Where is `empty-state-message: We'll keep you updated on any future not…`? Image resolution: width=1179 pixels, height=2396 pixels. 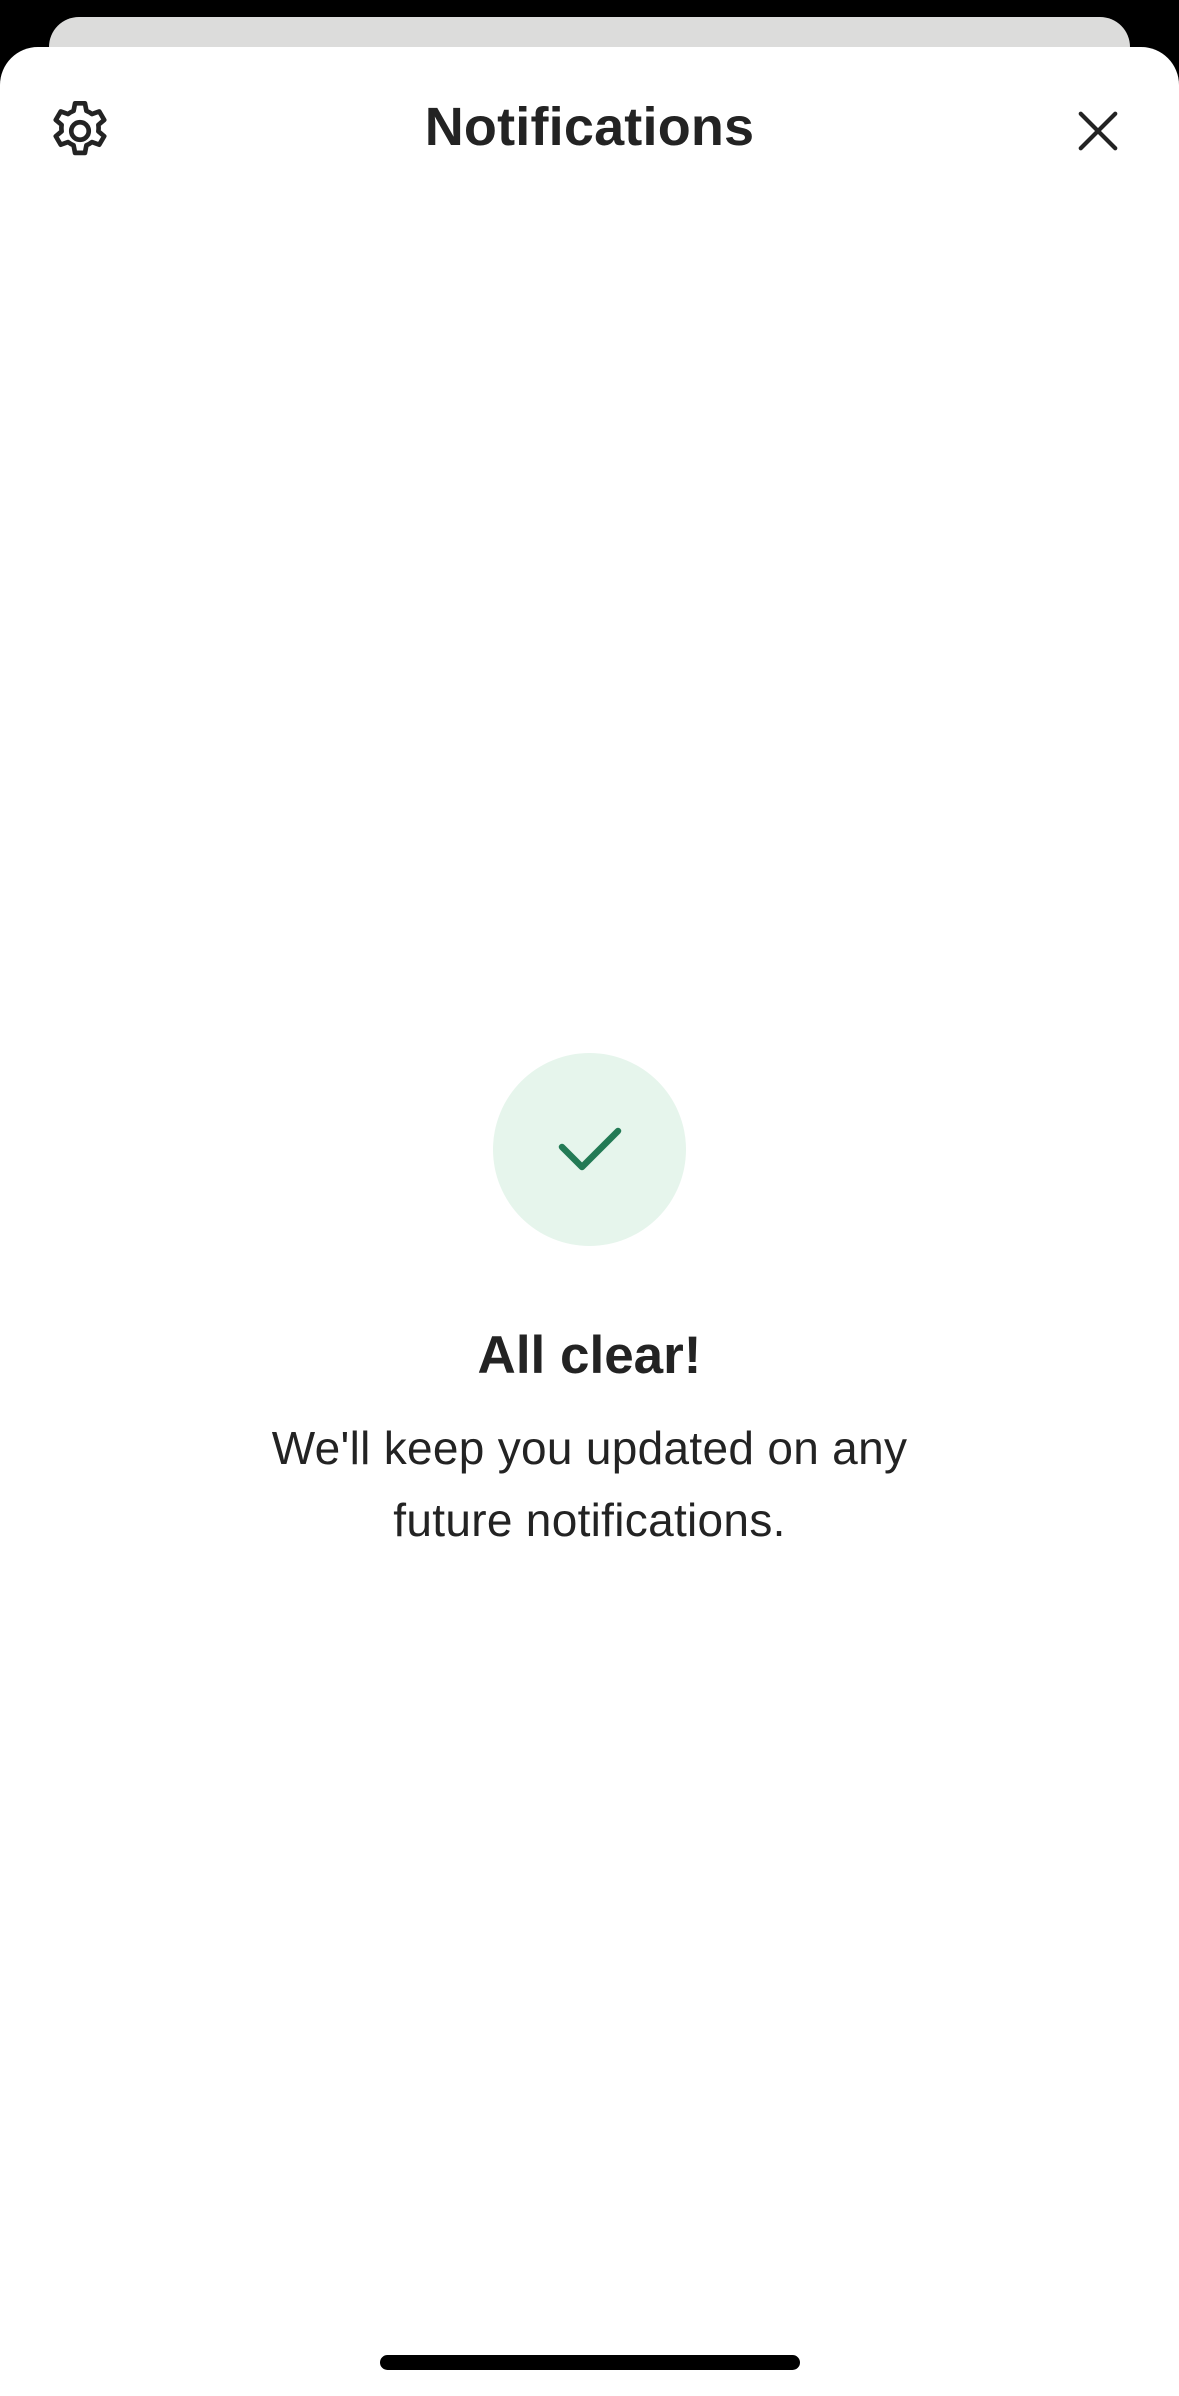 empty-state-message: We'll keep you updated on any future not… is located at coordinates (589, 1484).